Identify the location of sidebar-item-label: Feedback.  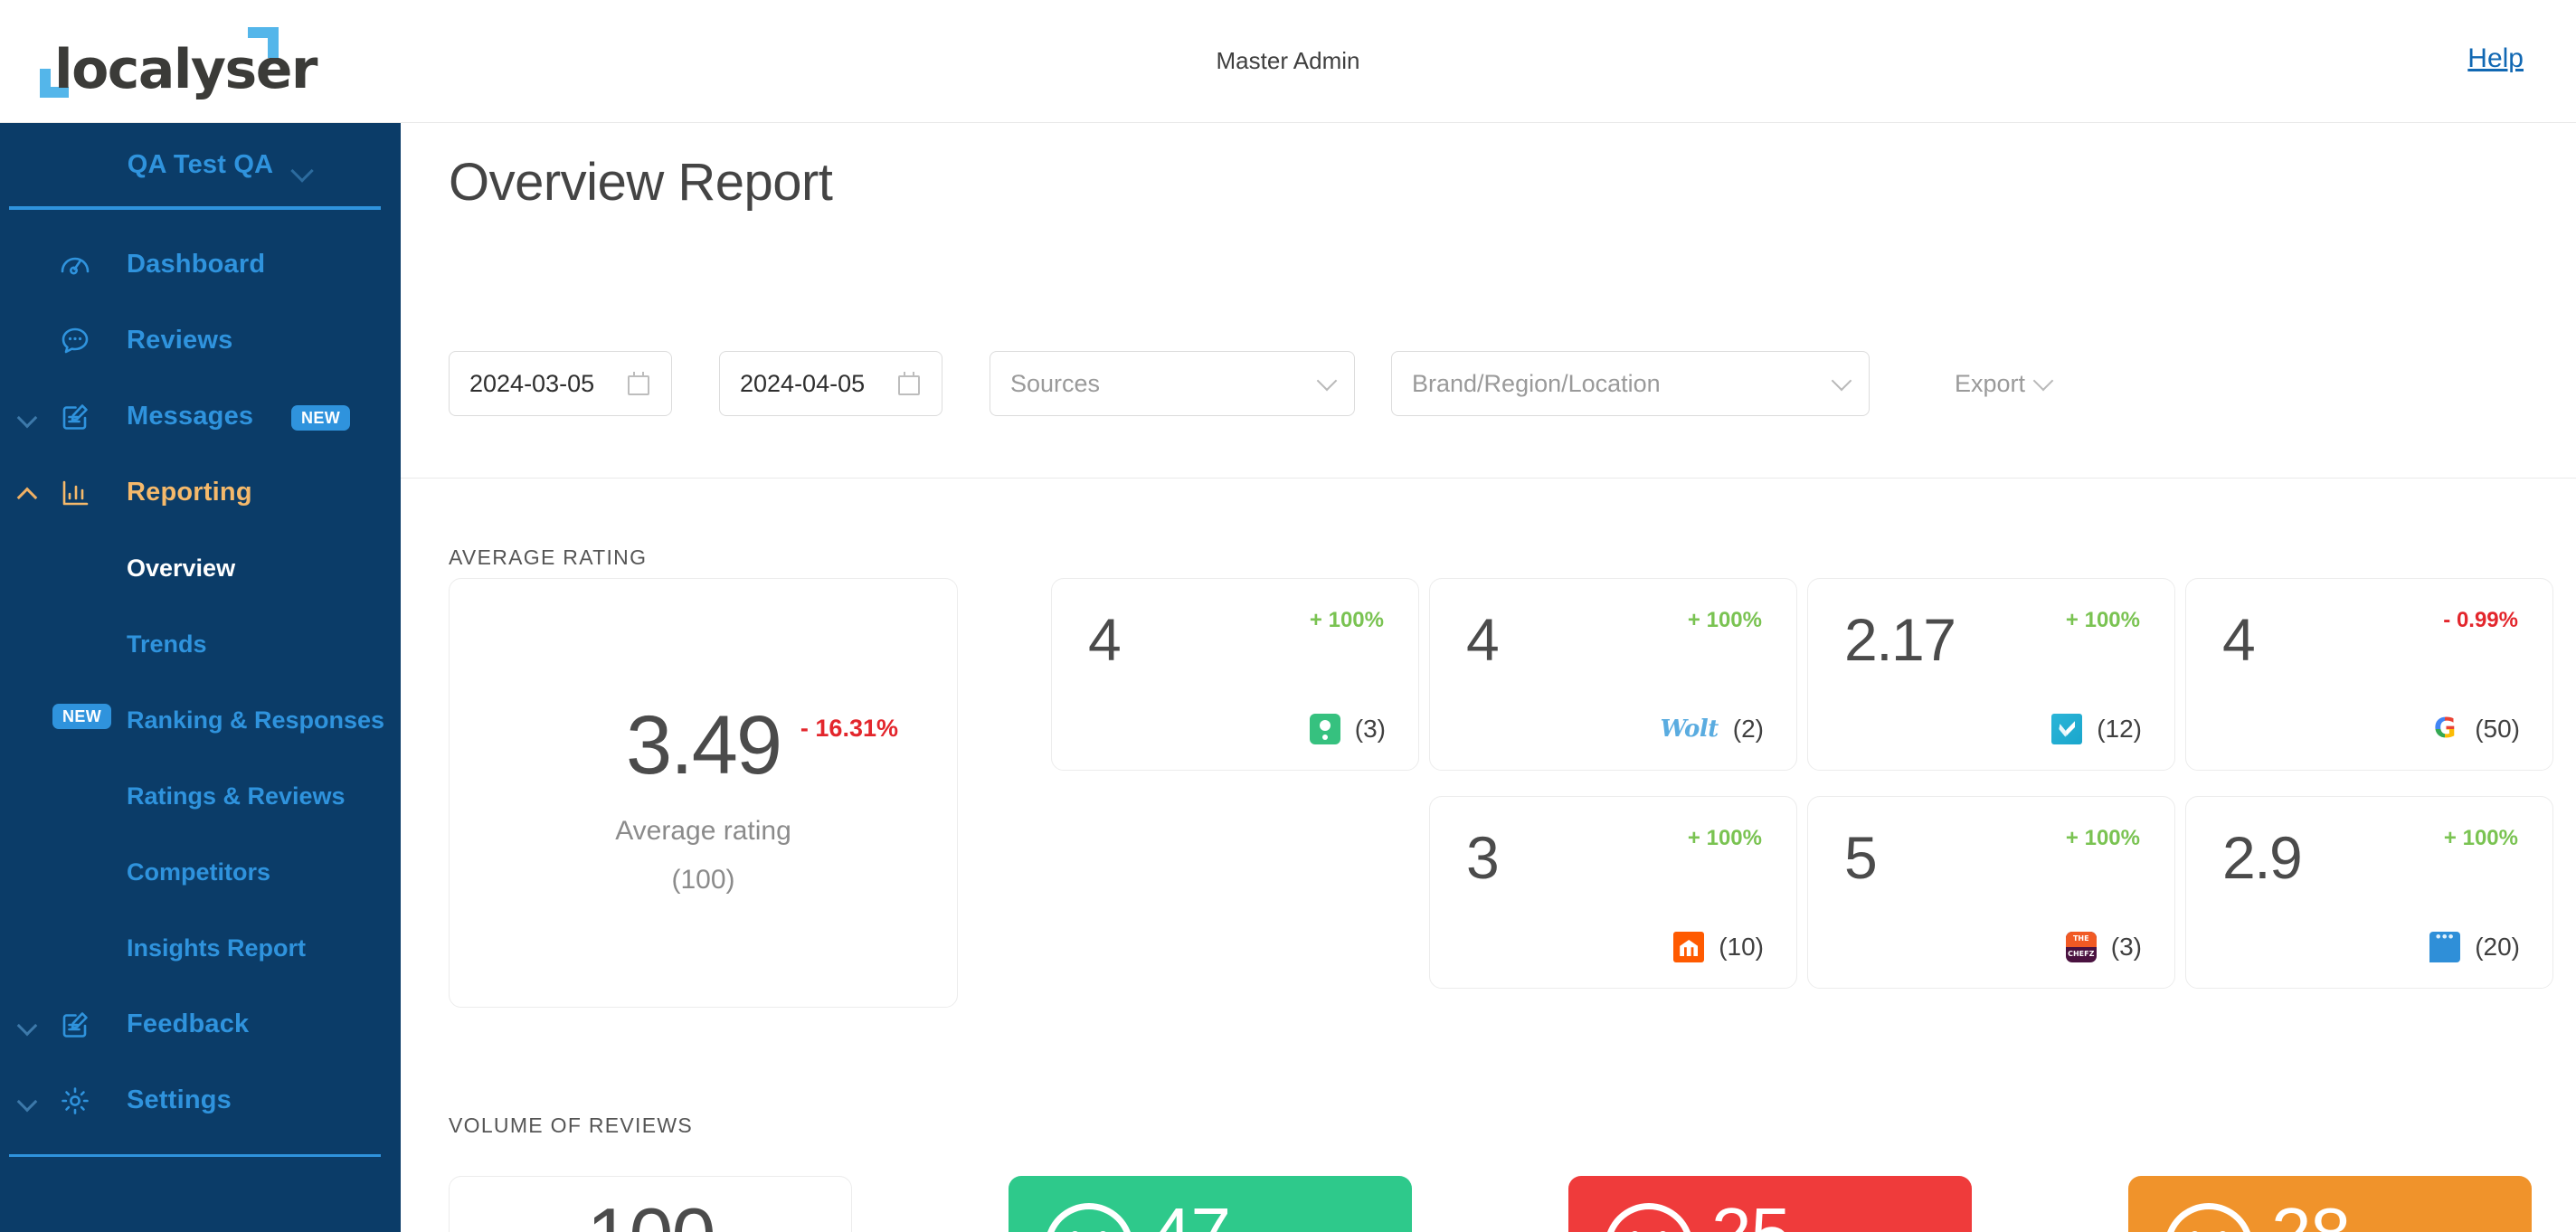
(188, 1024).